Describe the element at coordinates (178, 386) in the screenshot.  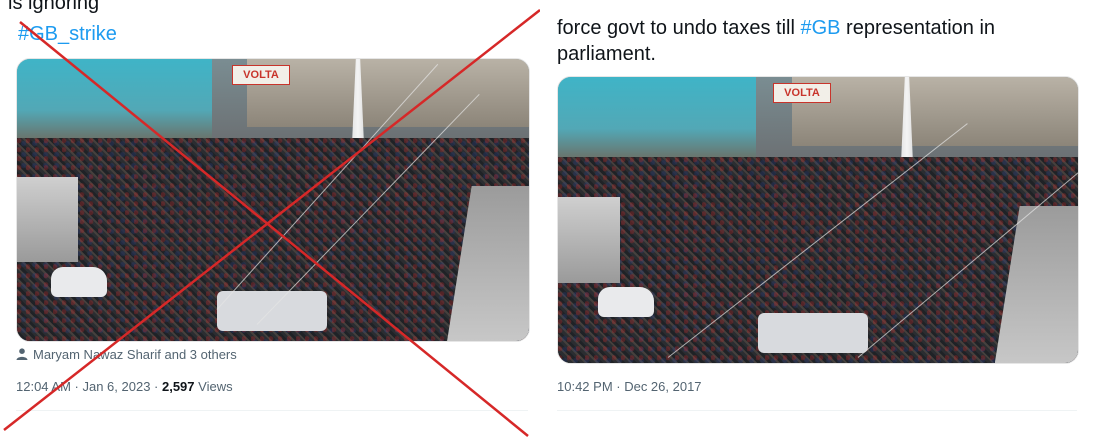
I see `views-count: 2,597` at that location.